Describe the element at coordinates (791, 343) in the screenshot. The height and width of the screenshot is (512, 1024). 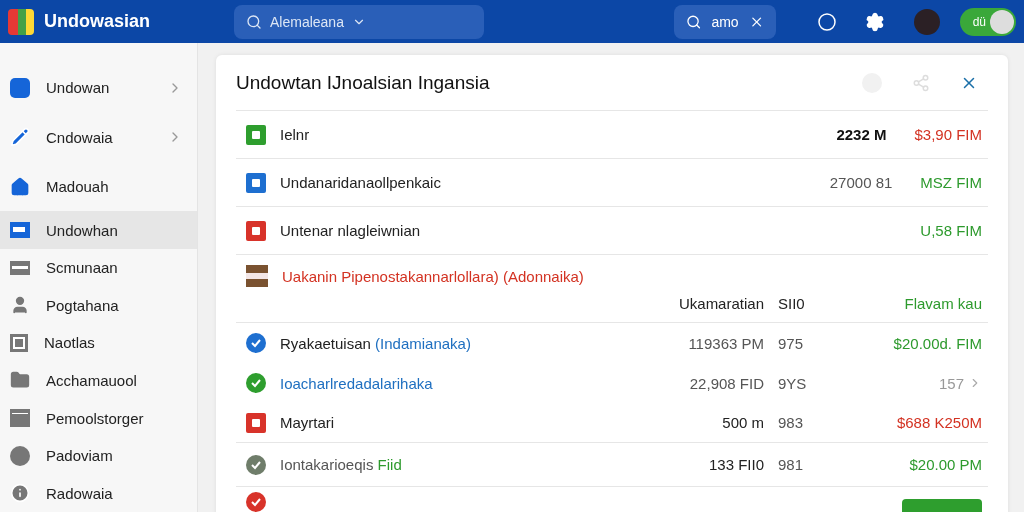
I see `table-cell: 975` at that location.